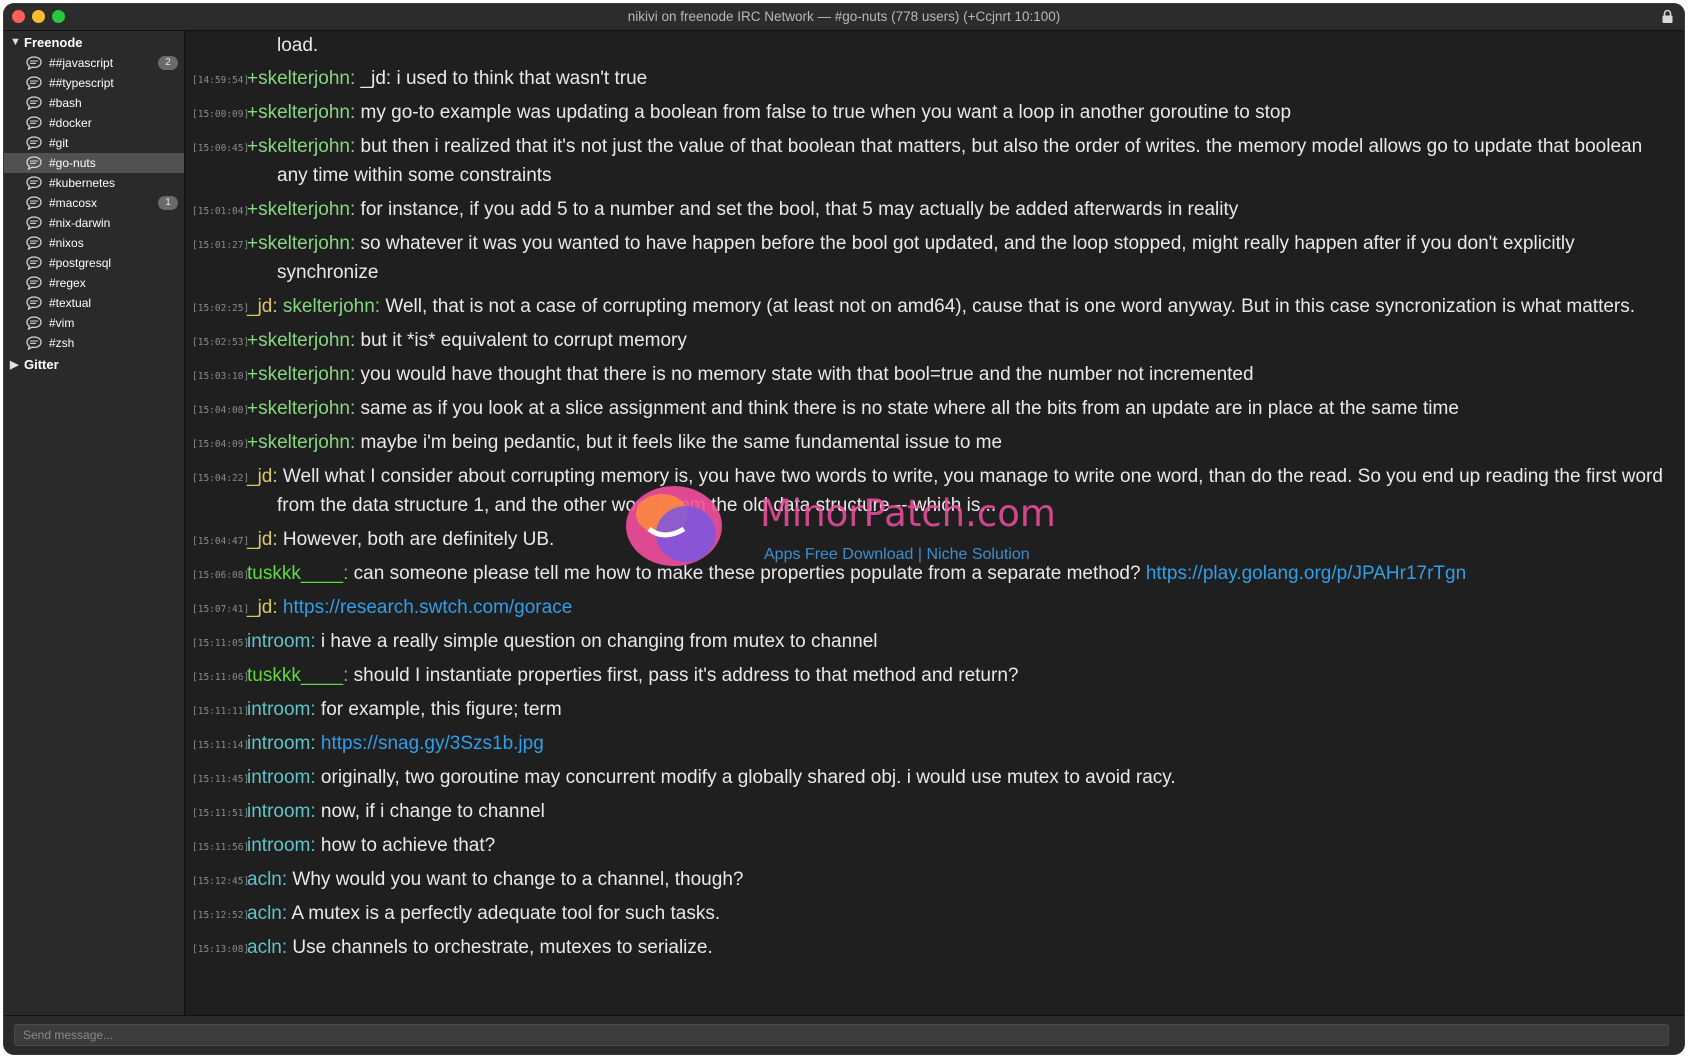  I want to click on unread-count-badge: 1, so click(168, 203).